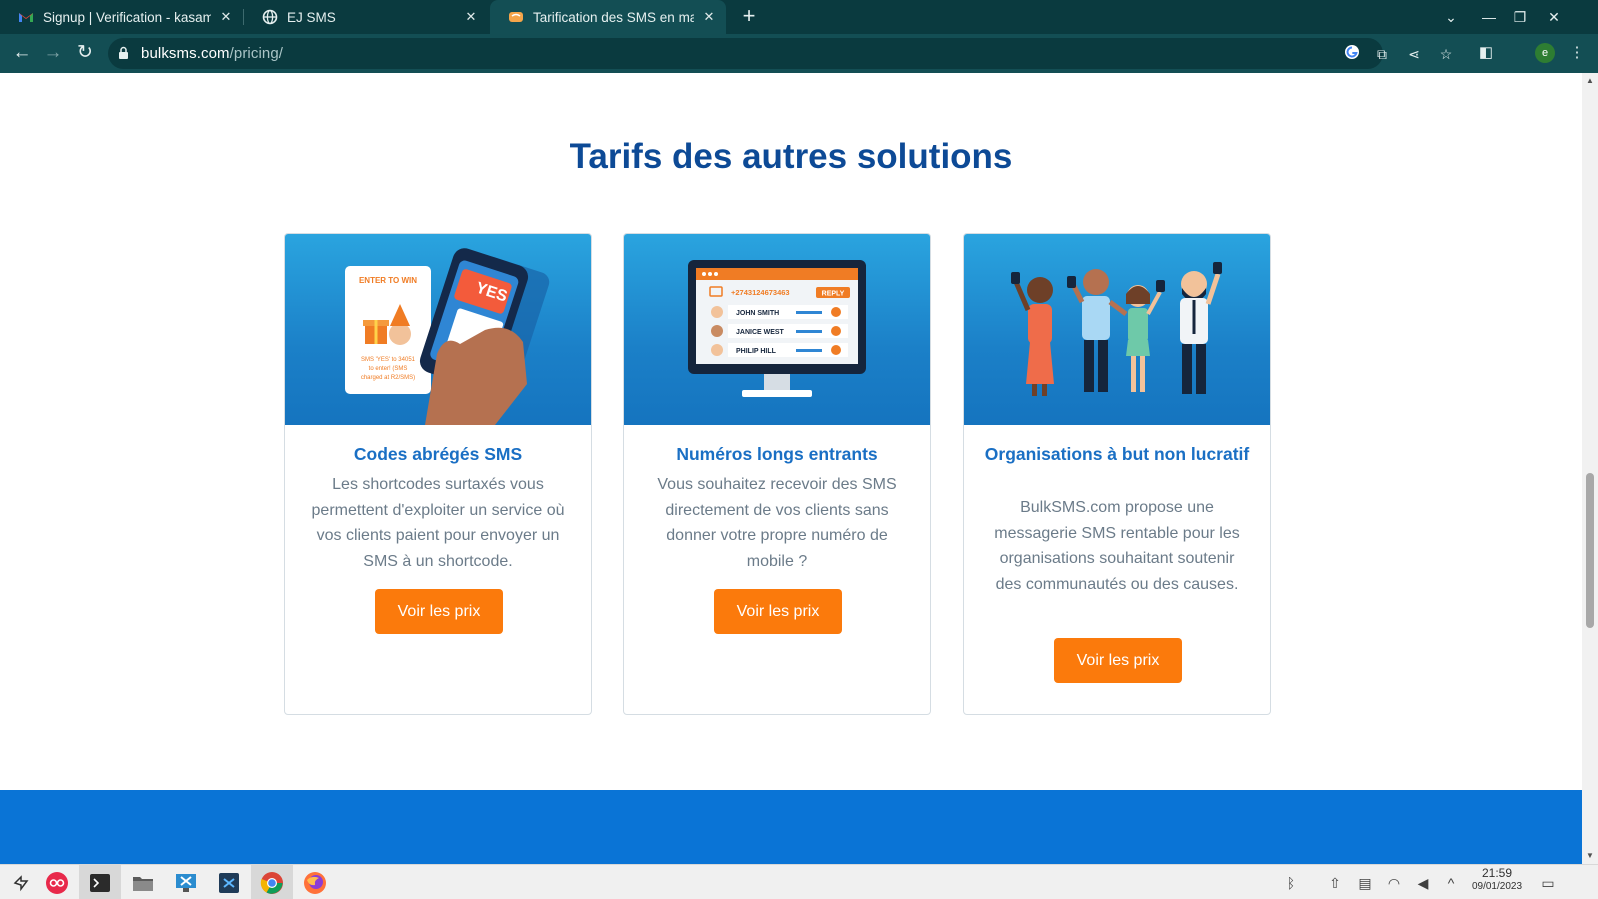  Describe the element at coordinates (1423, 883) in the screenshot. I see `volume-icon: ◀` at that location.